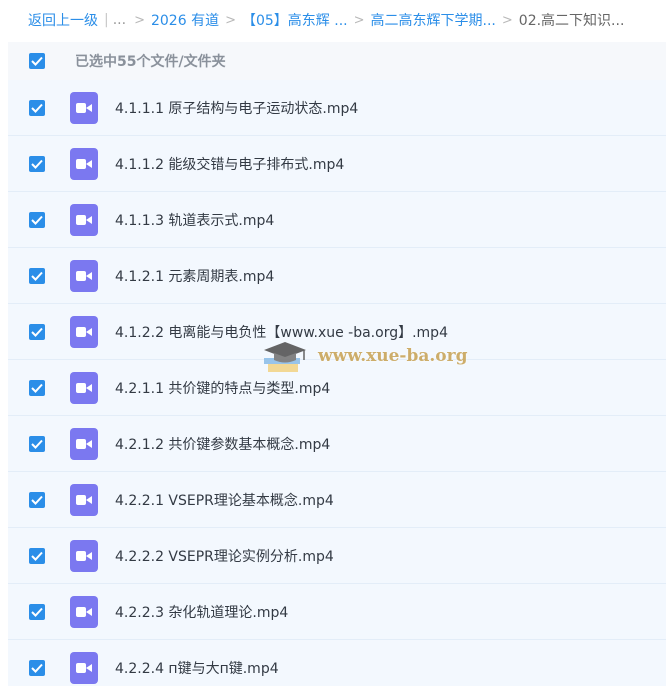 The height and width of the screenshot is (686, 666). What do you see at coordinates (236, 108) in the screenshot?
I see `file-name: 4.1.1.1 原子结构与电子运动状态.mp4` at bounding box center [236, 108].